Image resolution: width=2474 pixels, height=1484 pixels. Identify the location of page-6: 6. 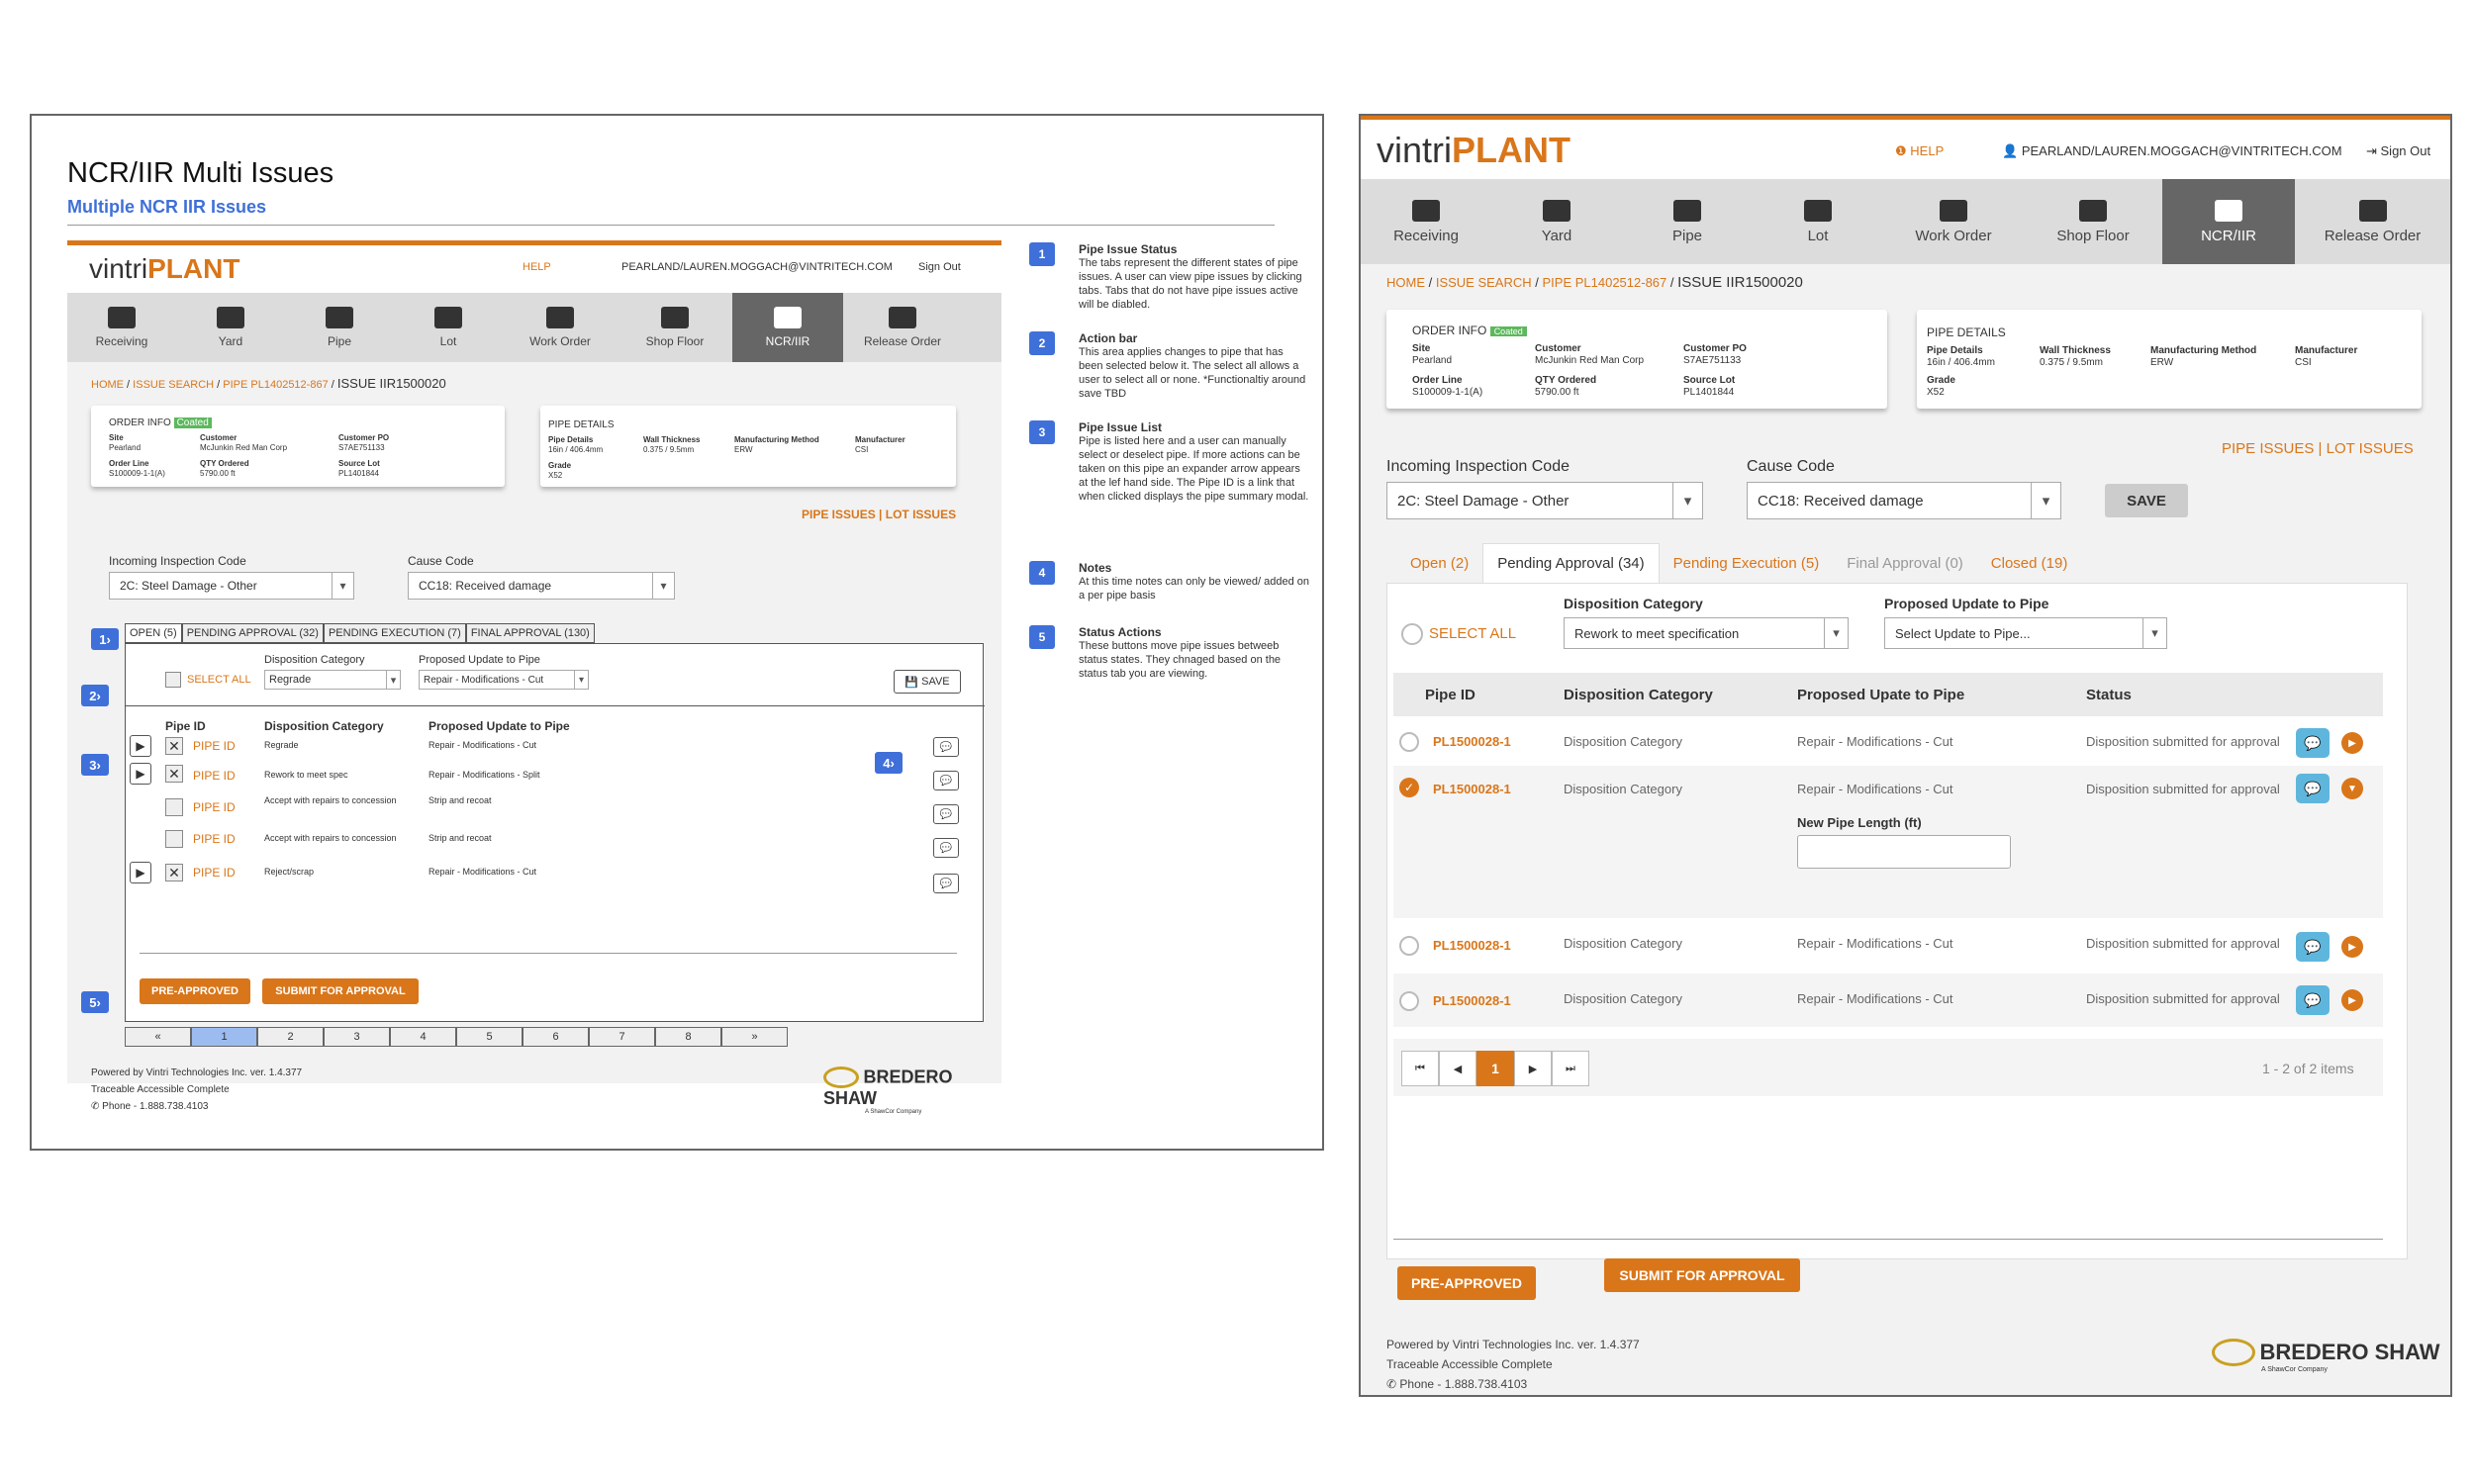
(556, 1037).